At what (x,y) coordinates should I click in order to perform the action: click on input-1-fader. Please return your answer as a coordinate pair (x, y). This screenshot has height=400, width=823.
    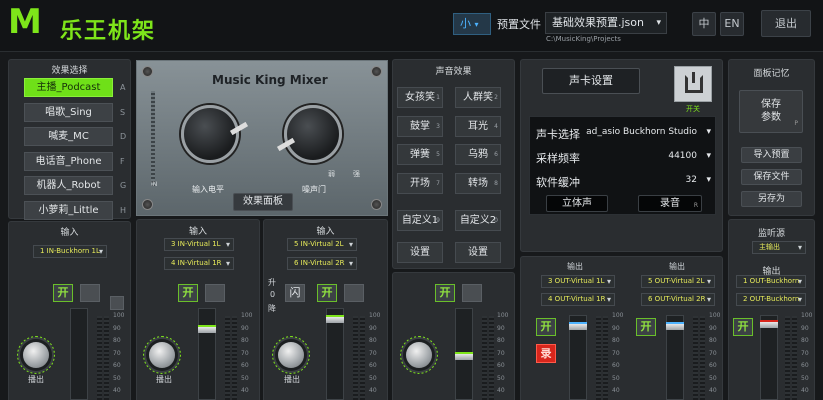
    Looking at the image, I should click on (79, 354).